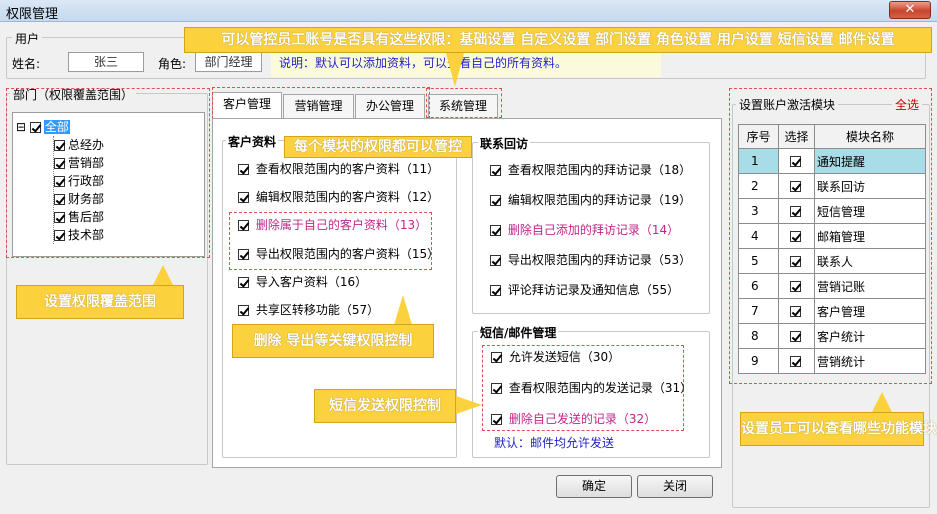 Image resolution: width=937 pixels, height=514 pixels. Describe the element at coordinates (56, 127) in the screenshot. I see `tree-root-label: 全部` at that location.